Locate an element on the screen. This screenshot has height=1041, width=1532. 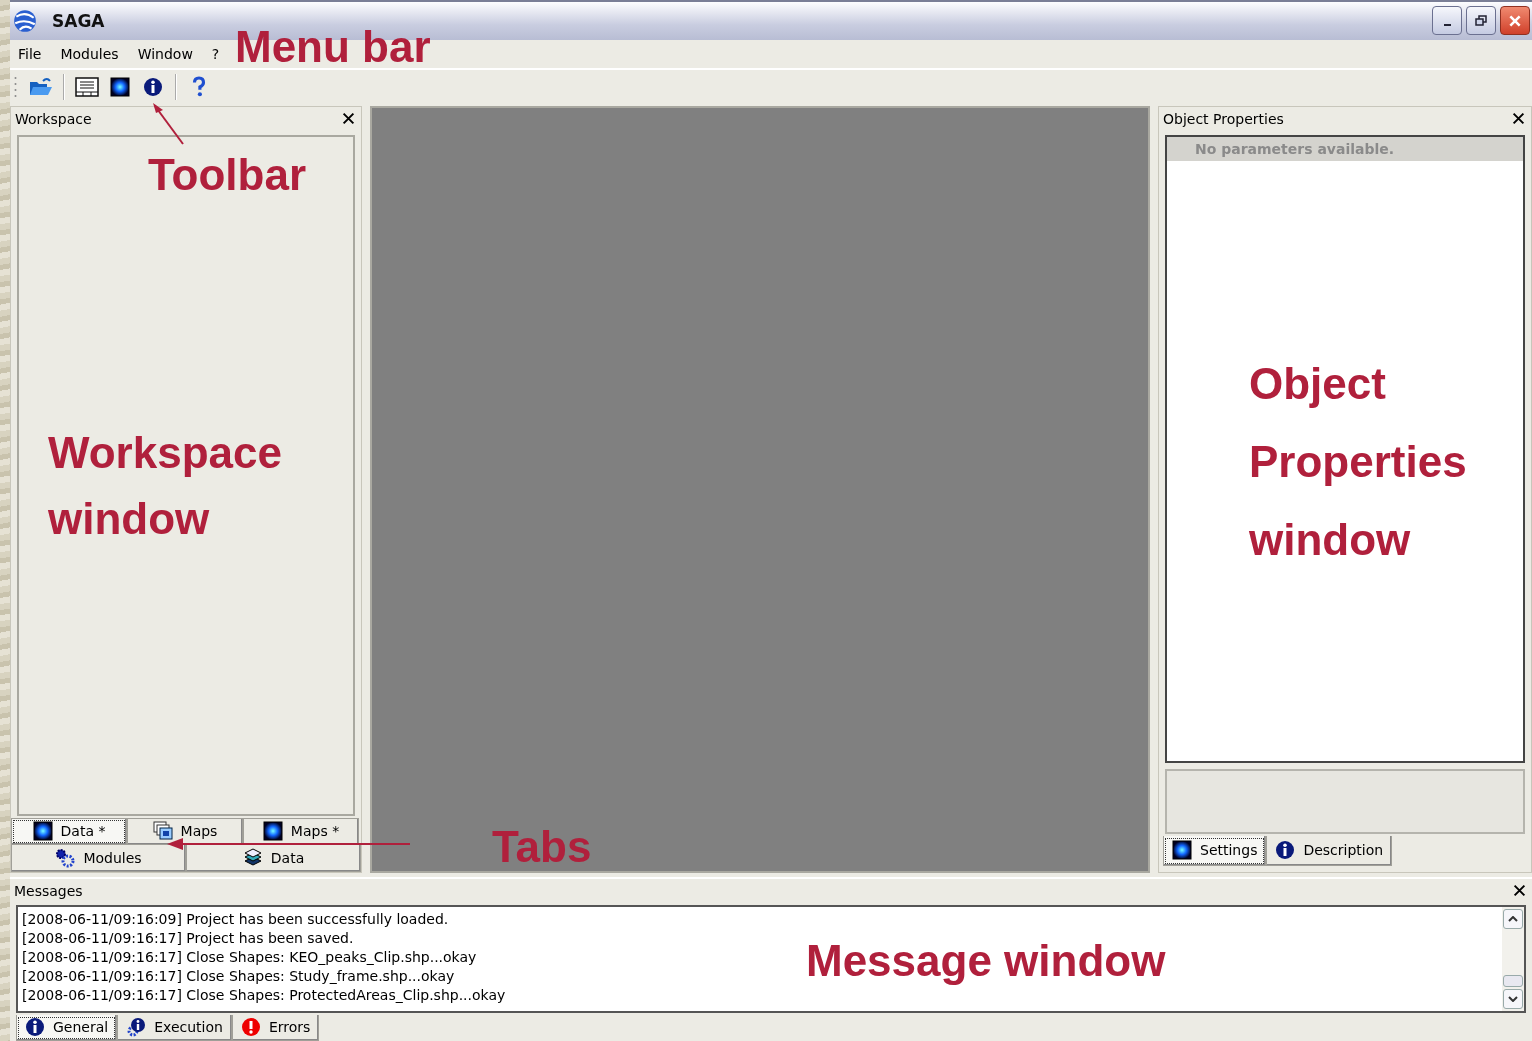
tab: Description is located at coordinates (1329, 851).